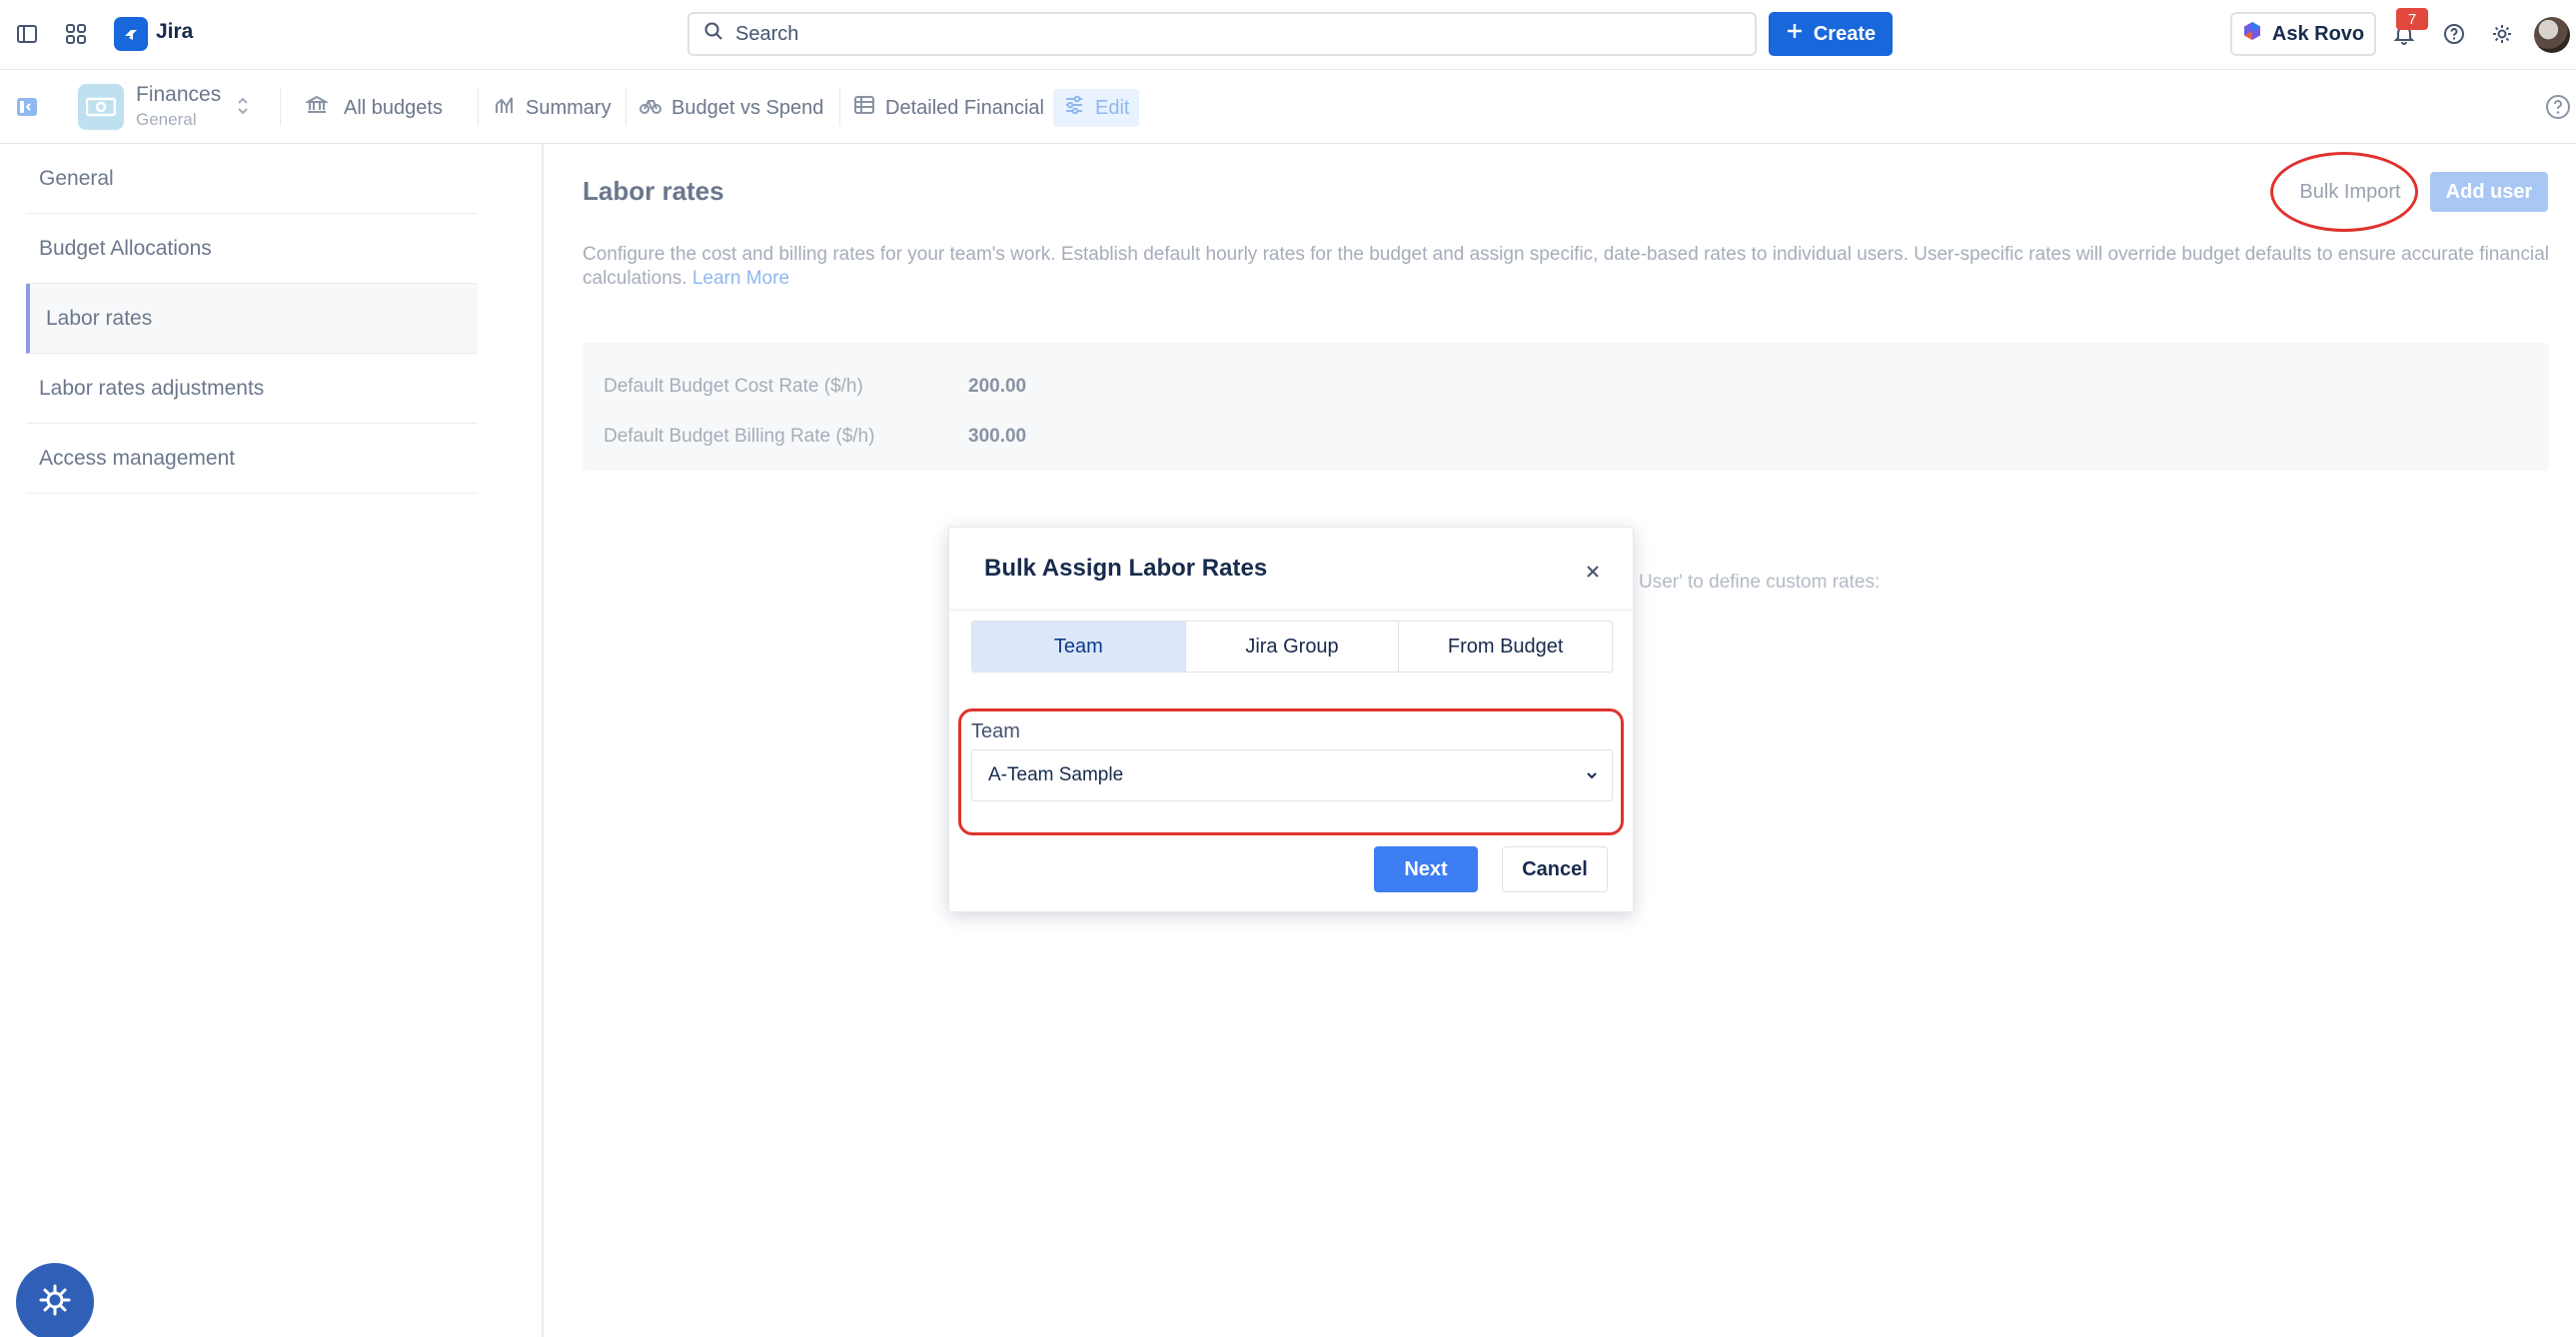  Describe the element at coordinates (1126, 568) in the screenshot. I see `modal-title: Bulk Assign Labor Rates` at that location.